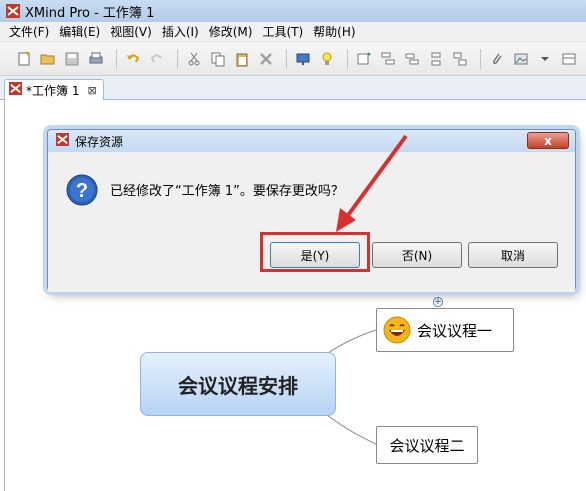 The height and width of the screenshot is (491, 586). What do you see at coordinates (62, 141) in the screenshot?
I see `xmind-dialog-icon` at bounding box center [62, 141].